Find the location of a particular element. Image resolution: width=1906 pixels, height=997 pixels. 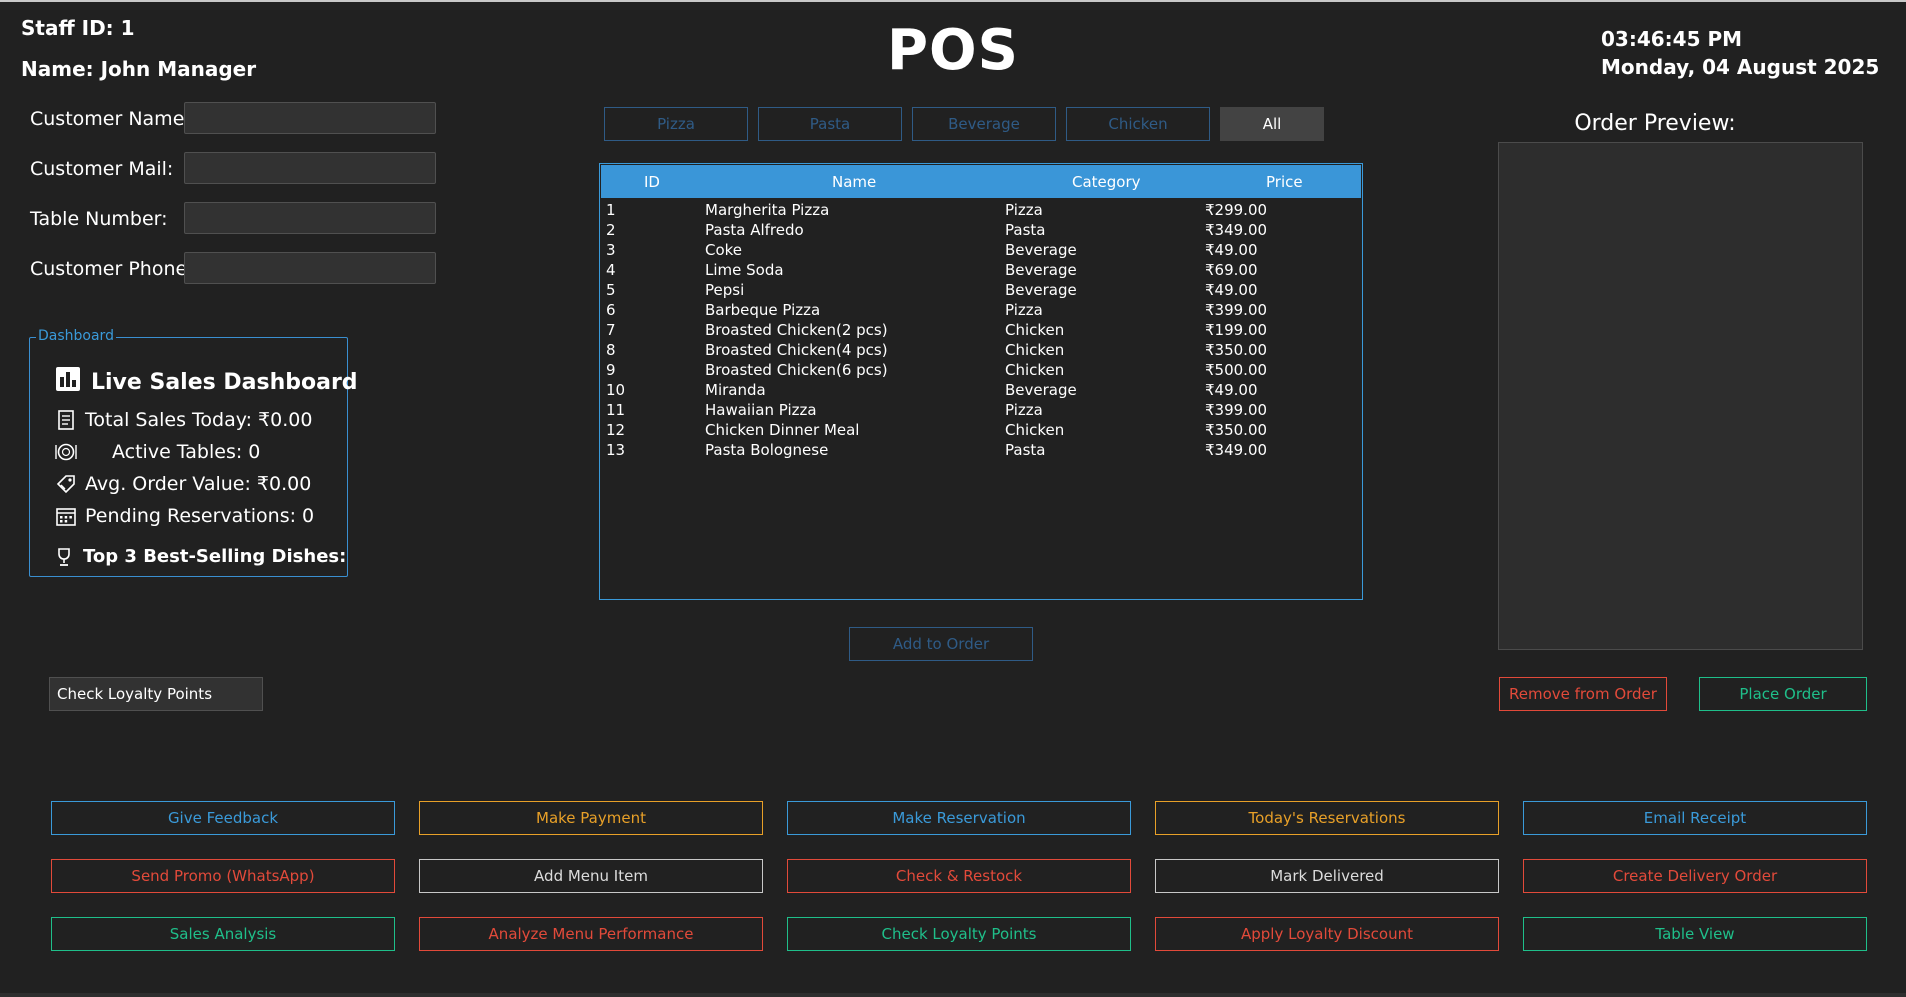

cell-price: ₹500.00 is located at coordinates (1236, 370).